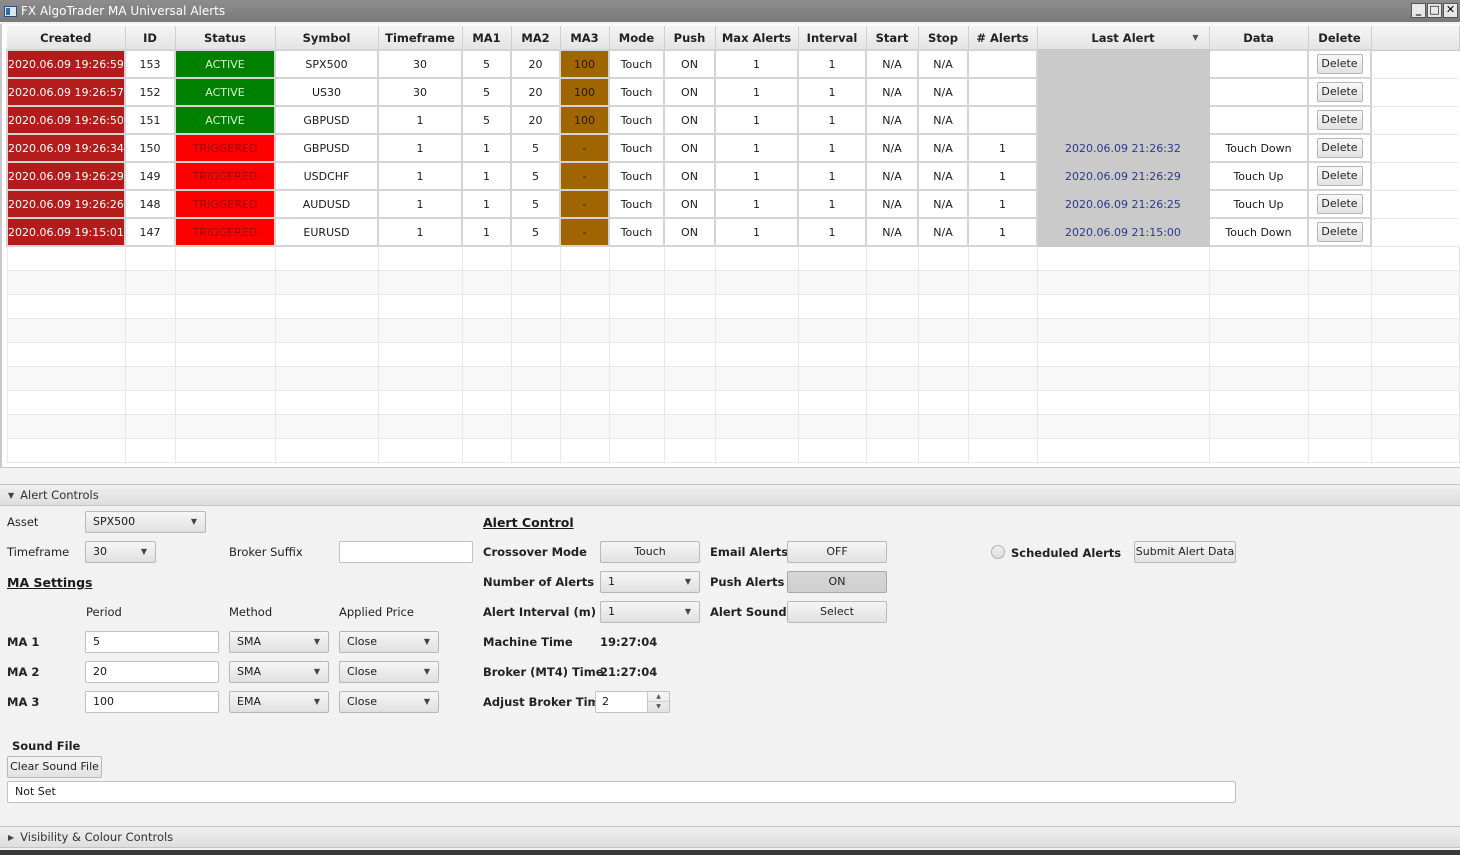 The image size is (1460, 855). Describe the element at coordinates (689, 64) in the screenshot. I see `cell-push: ON` at that location.